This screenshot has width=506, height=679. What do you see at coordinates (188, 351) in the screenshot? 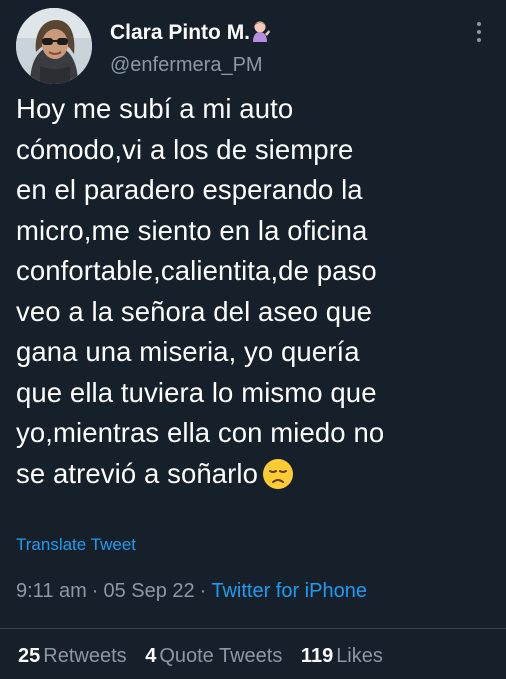
I see `tweet-line: gana una miseria, yo quería` at bounding box center [188, 351].